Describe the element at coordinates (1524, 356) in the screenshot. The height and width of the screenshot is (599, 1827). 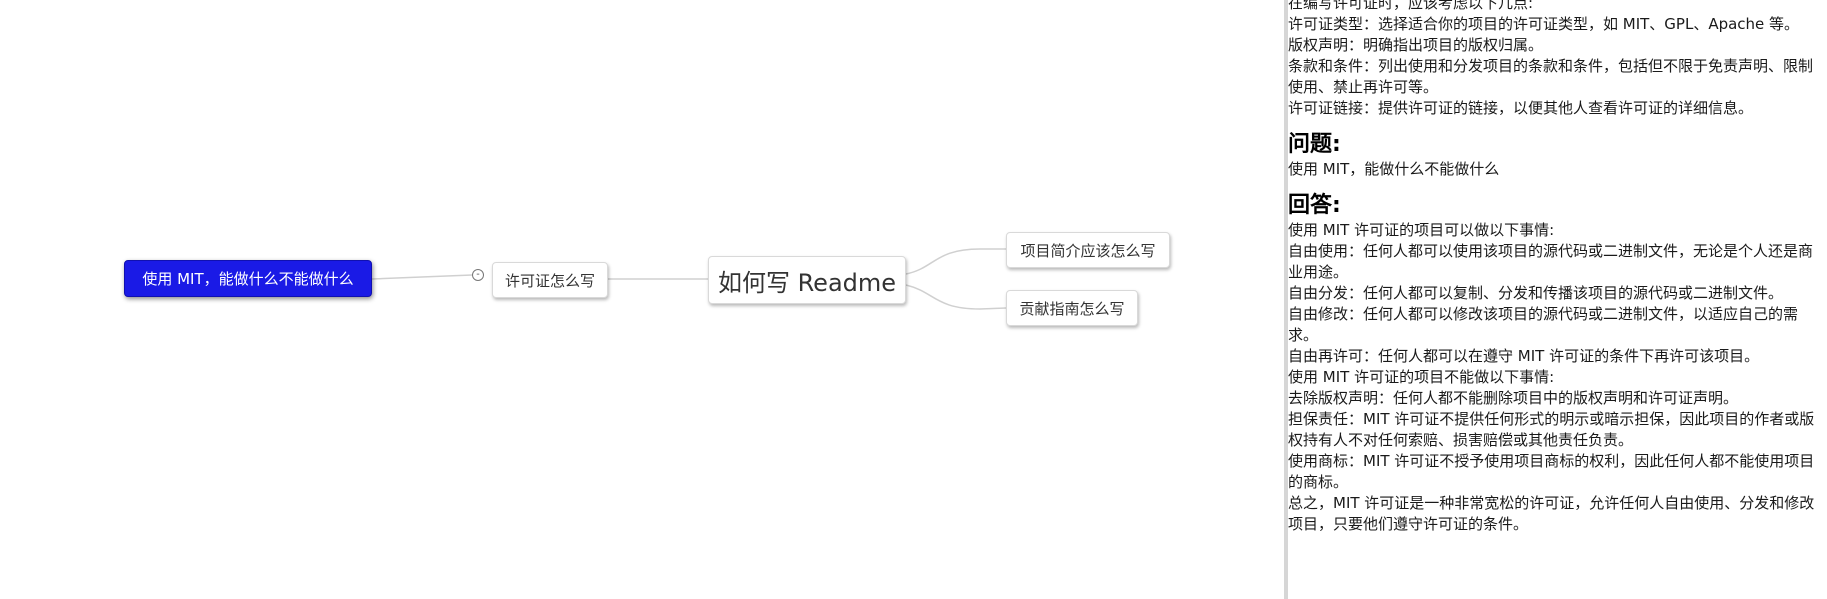
I see `answer-line: 自由再许可：任何人都可以在遵守 MIT 许可证的条件下再许可该项目。` at that location.